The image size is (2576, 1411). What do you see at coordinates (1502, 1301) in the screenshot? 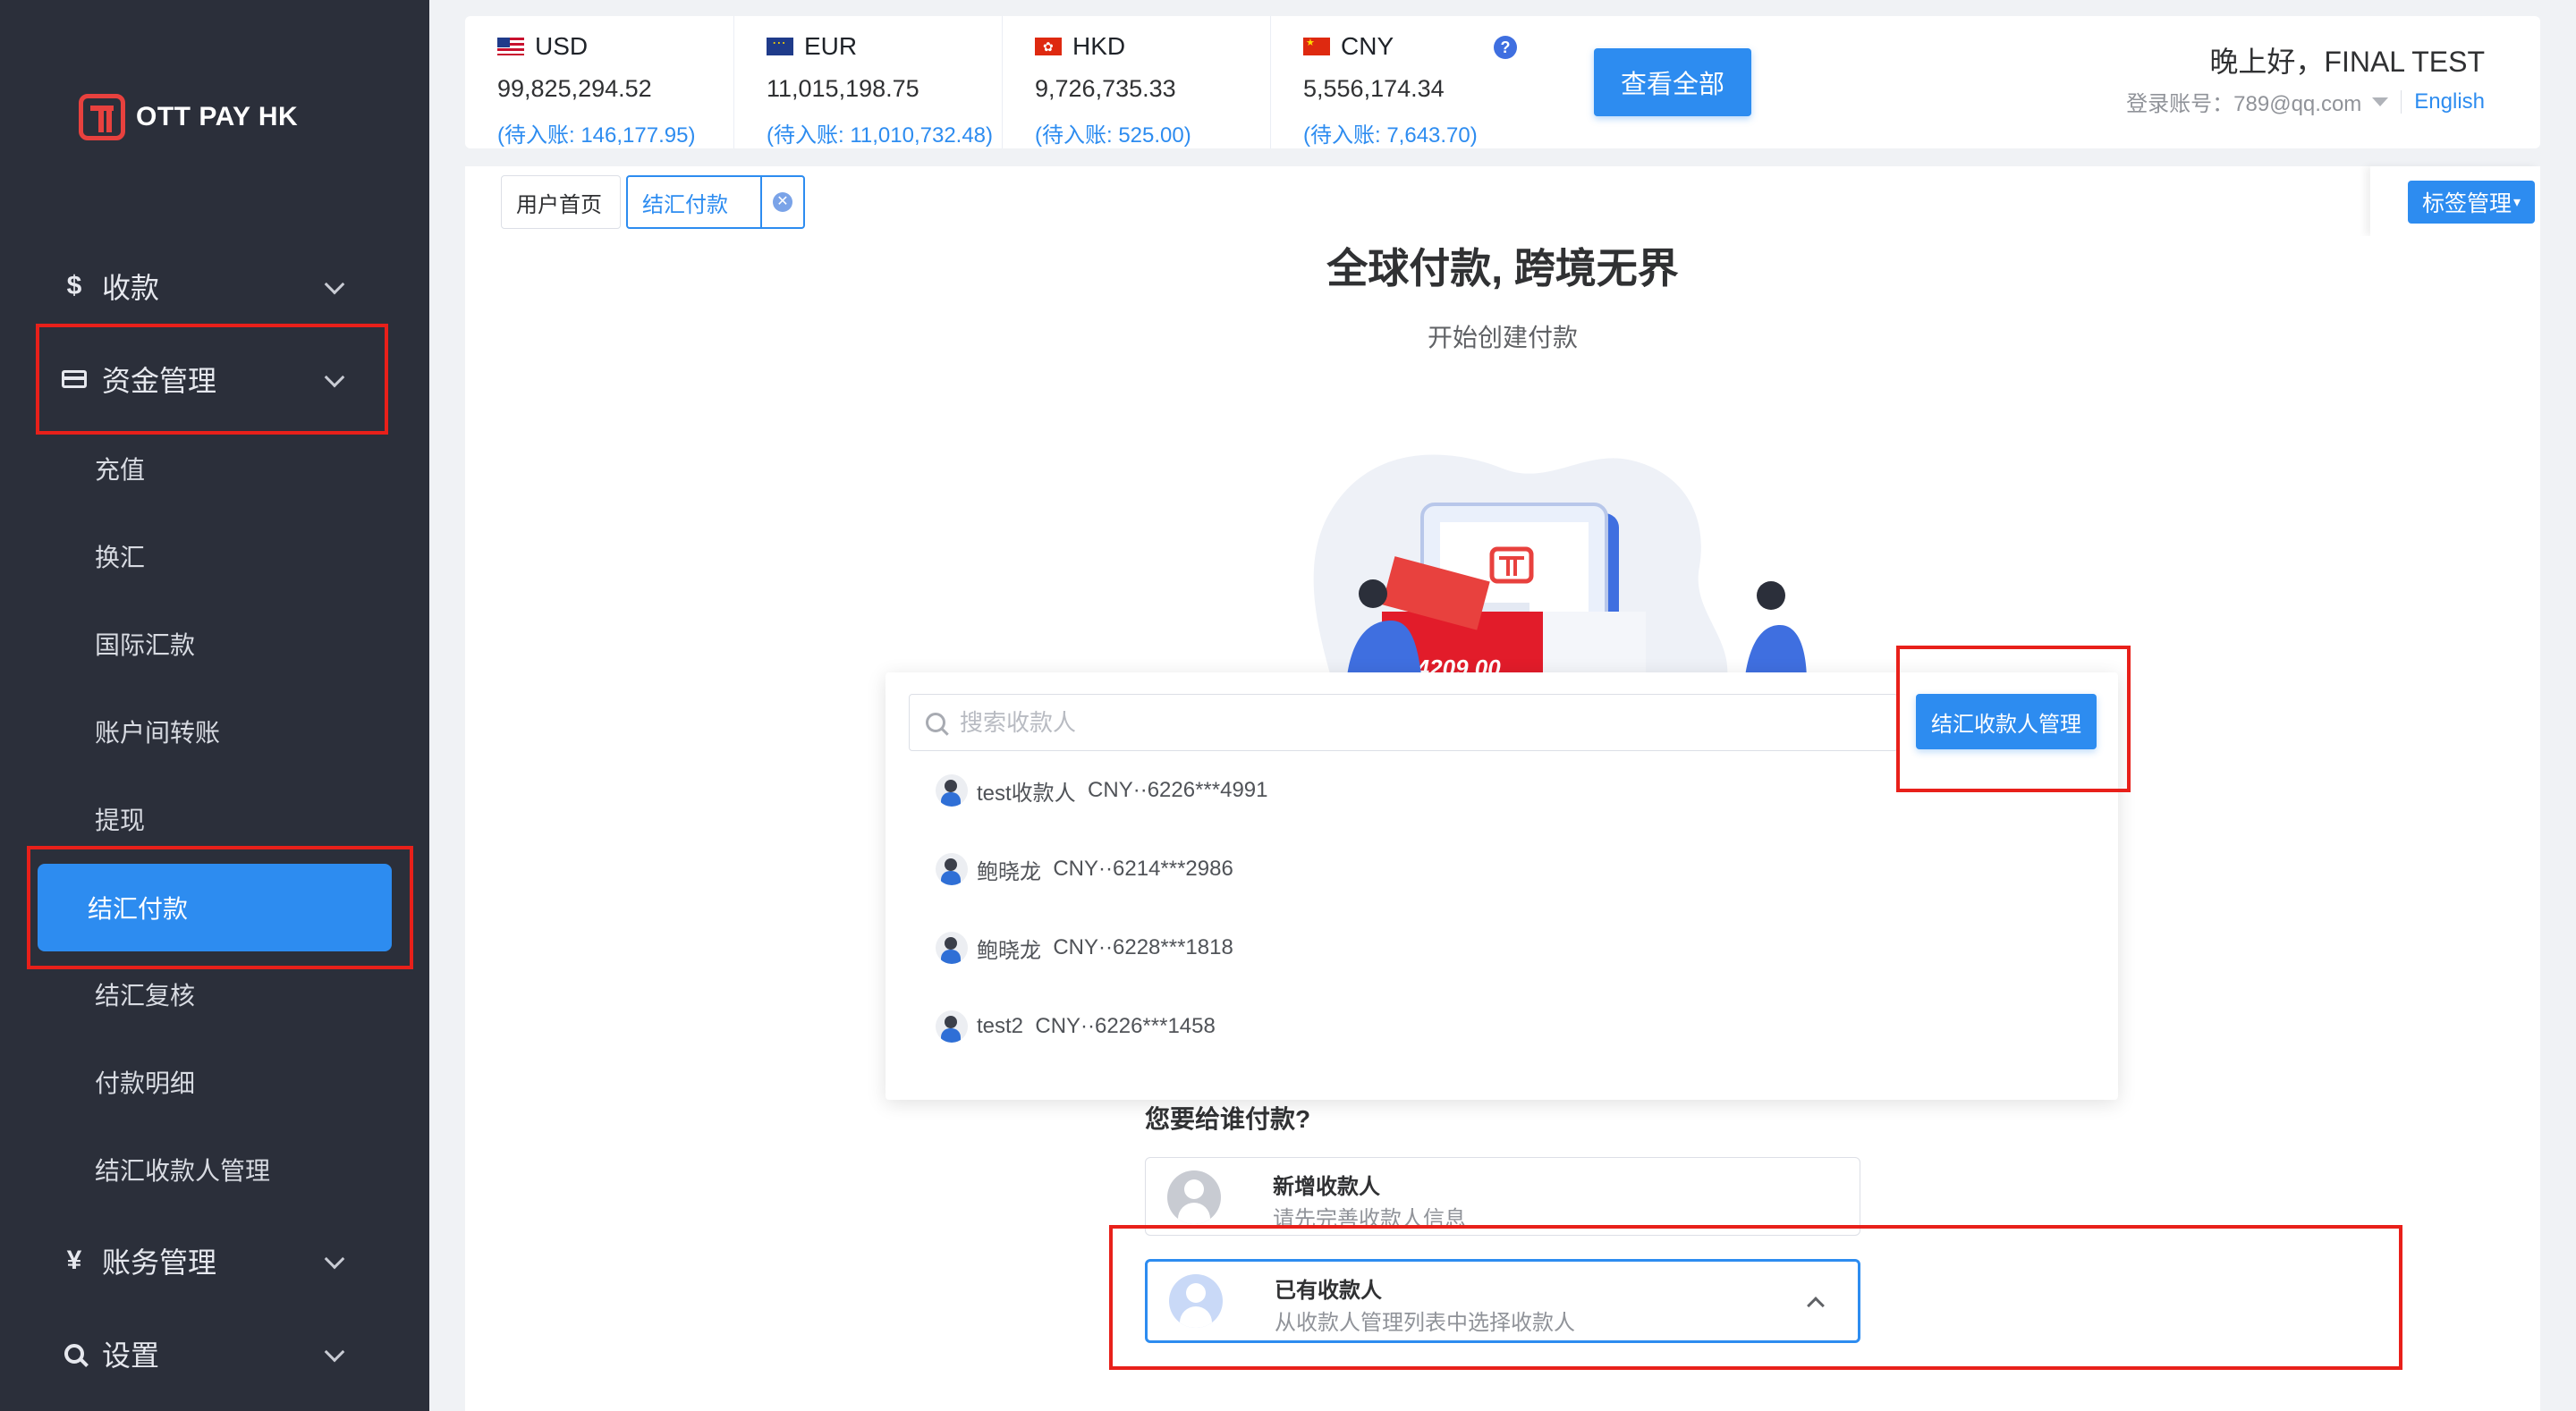
I see `existing-payee-option: 已有收款人 从收款人管理列表中选择收款人` at bounding box center [1502, 1301].